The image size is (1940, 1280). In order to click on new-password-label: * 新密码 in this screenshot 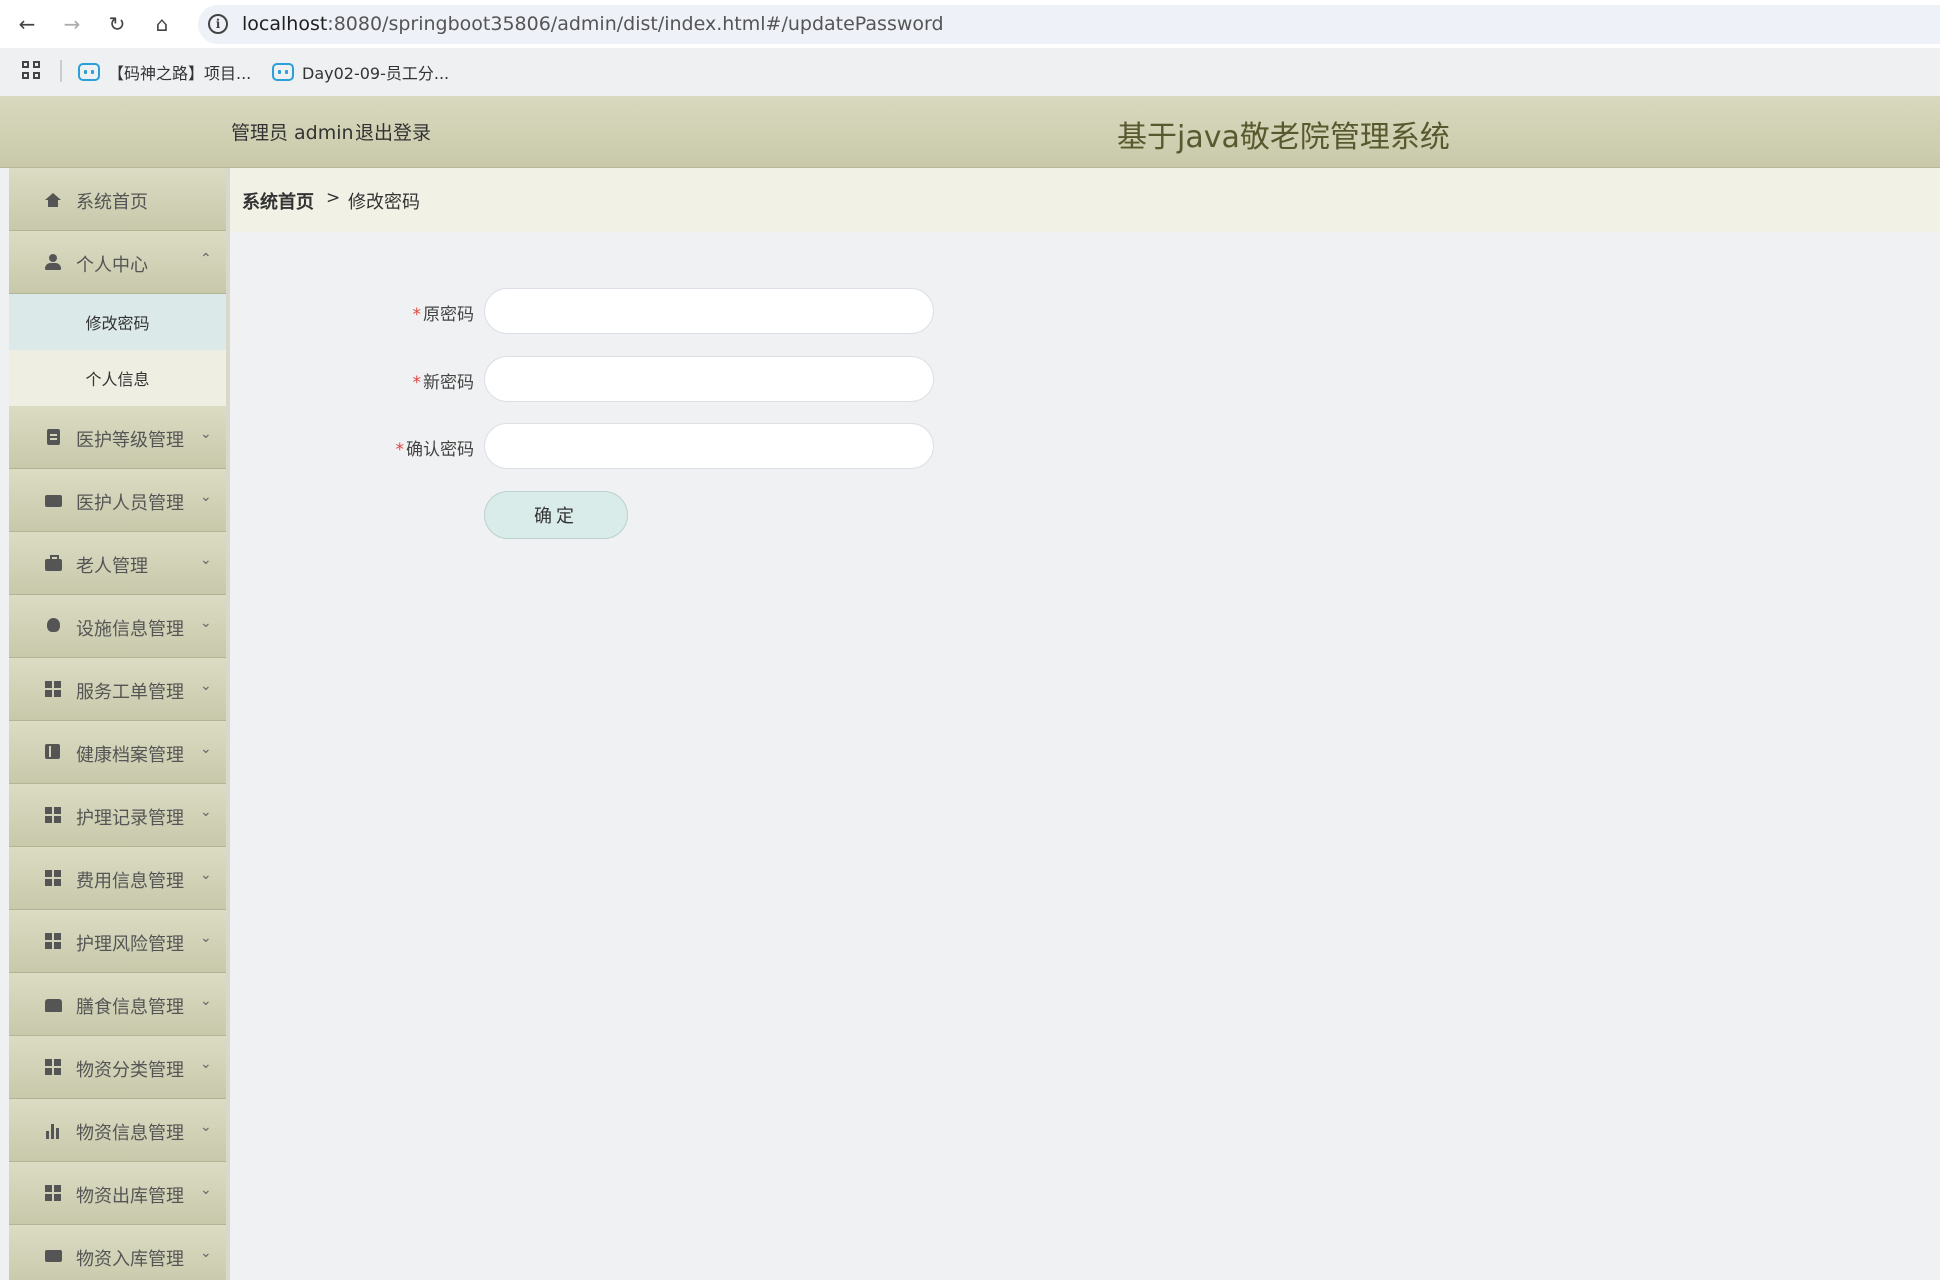, I will do `click(444, 380)`.